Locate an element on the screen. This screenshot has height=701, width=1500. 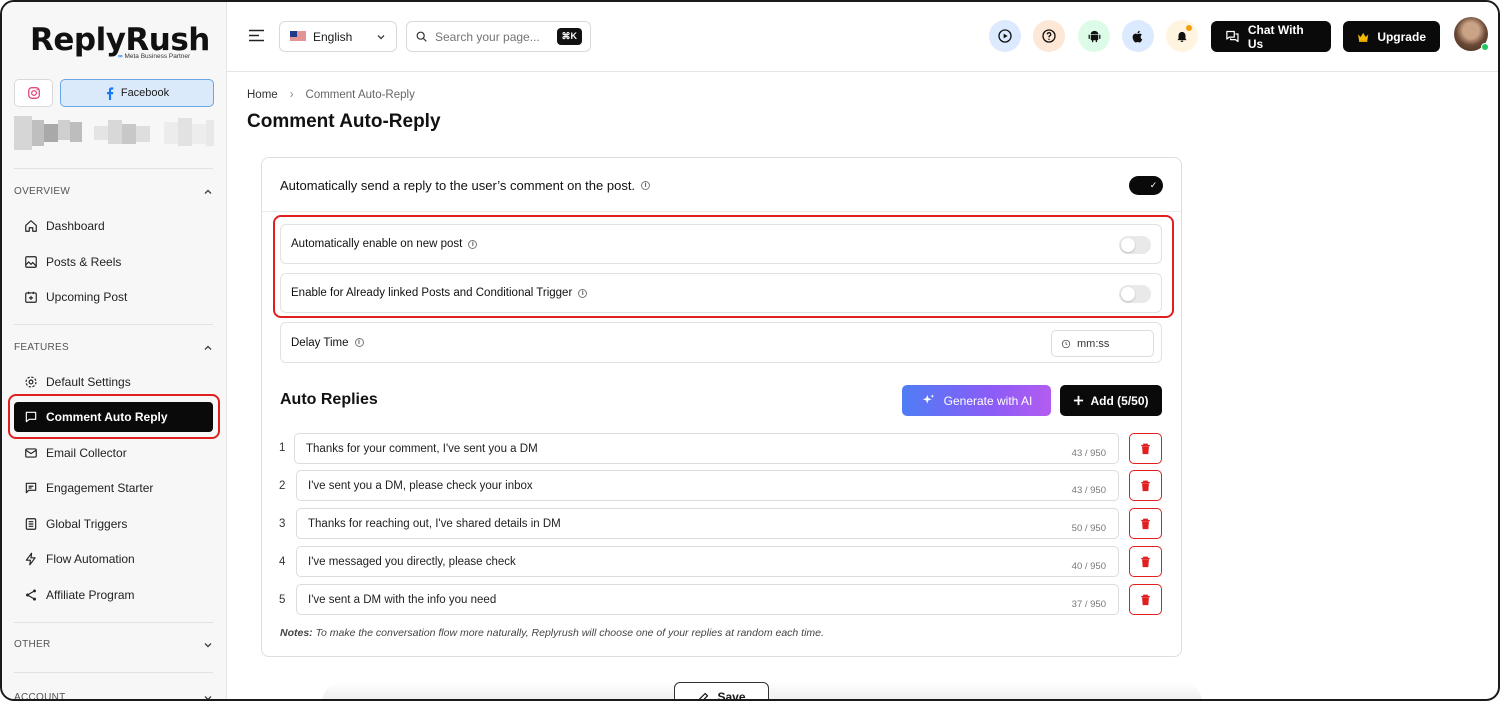
reply-number: 2 is located at coordinates (282, 486).